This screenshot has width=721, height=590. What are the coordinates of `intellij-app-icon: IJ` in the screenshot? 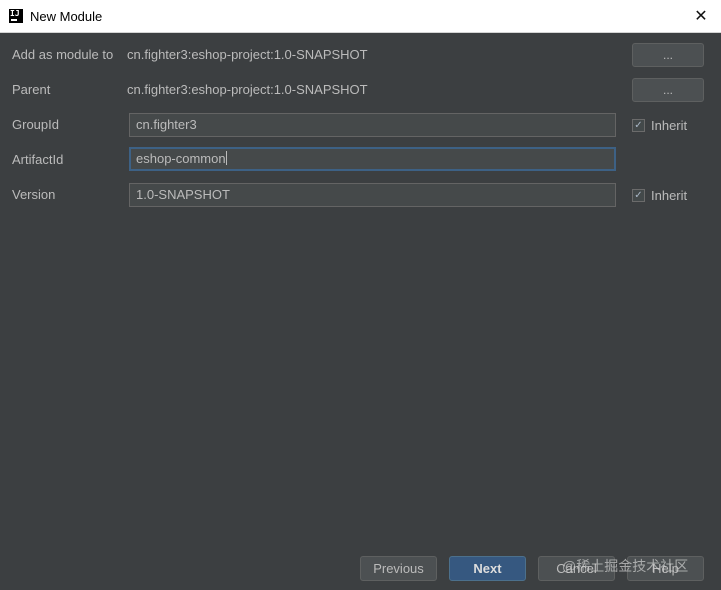 It's located at (16, 16).